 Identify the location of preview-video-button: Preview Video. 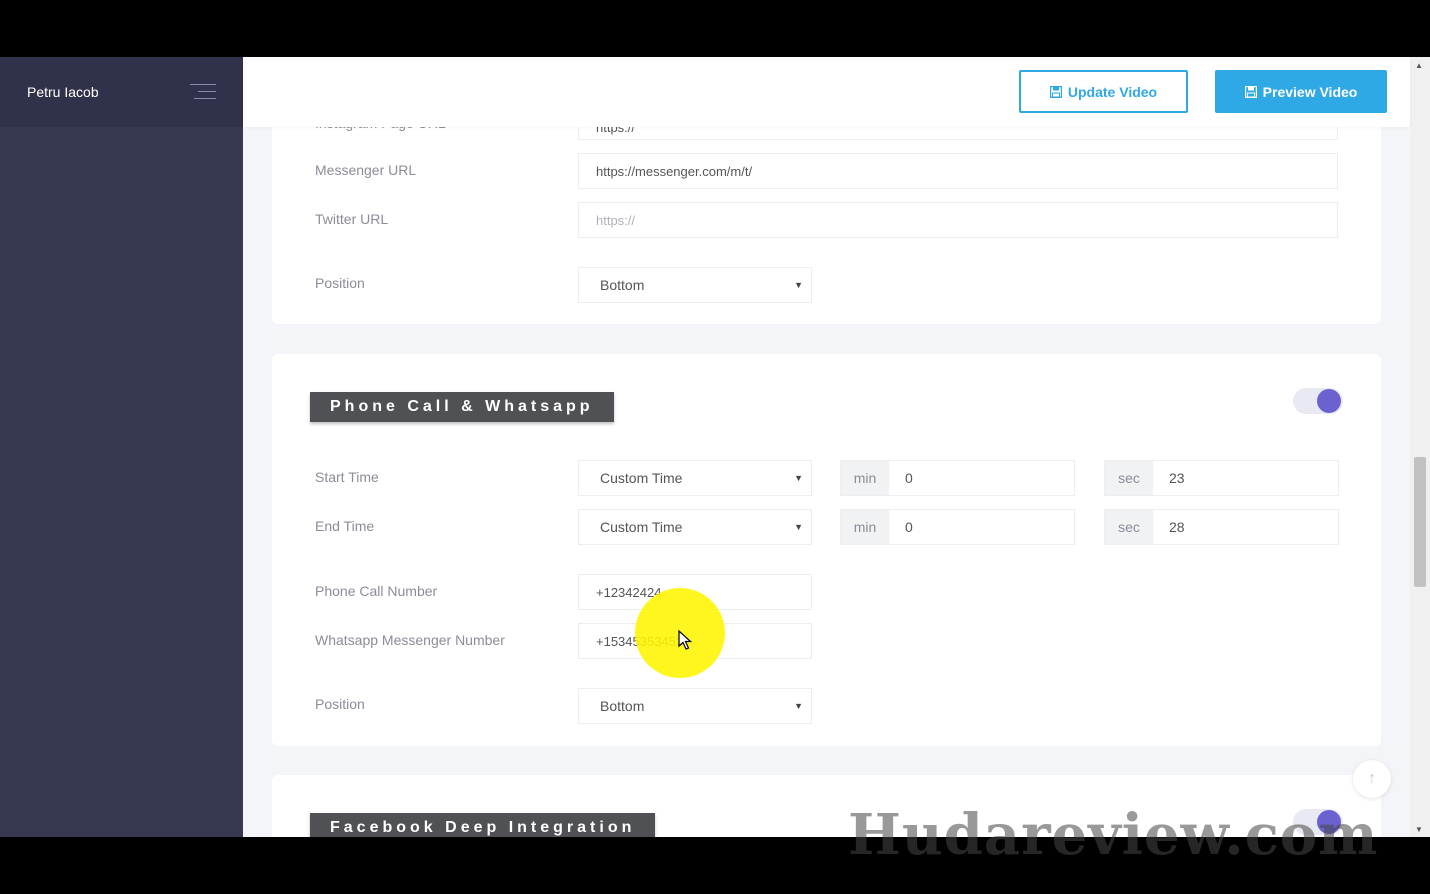
(1301, 91).